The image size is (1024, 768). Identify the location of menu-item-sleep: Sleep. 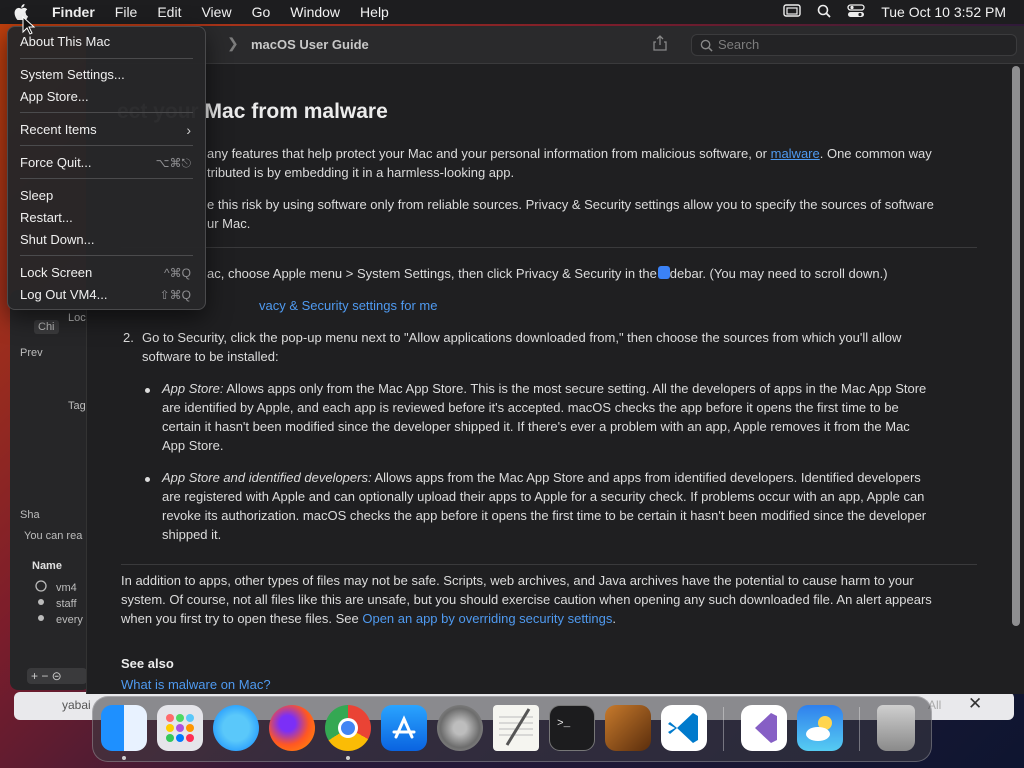
(107, 196).